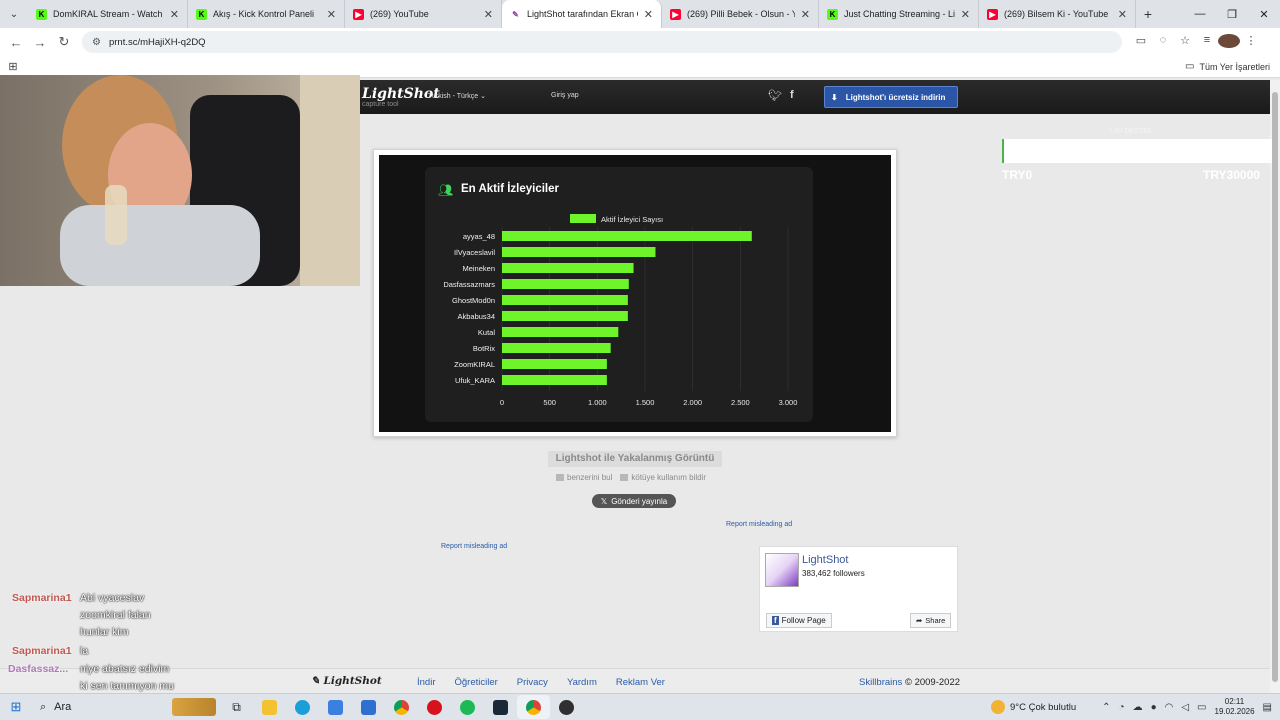 Image resolution: width=1280 pixels, height=720 pixels. I want to click on language-select: Turkish - Türkçe ⌄, so click(457, 96).